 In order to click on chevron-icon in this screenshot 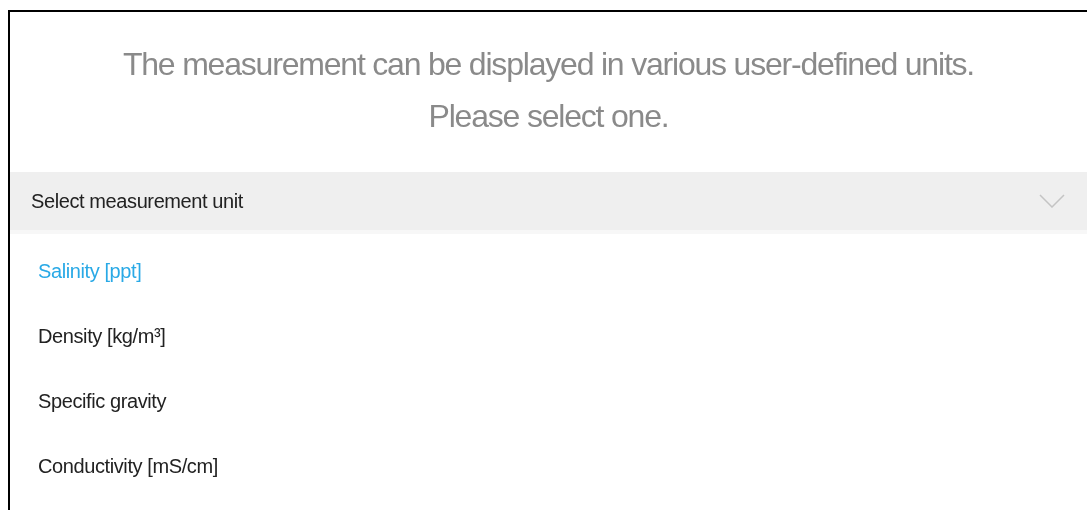, I will do `click(1052, 201)`.